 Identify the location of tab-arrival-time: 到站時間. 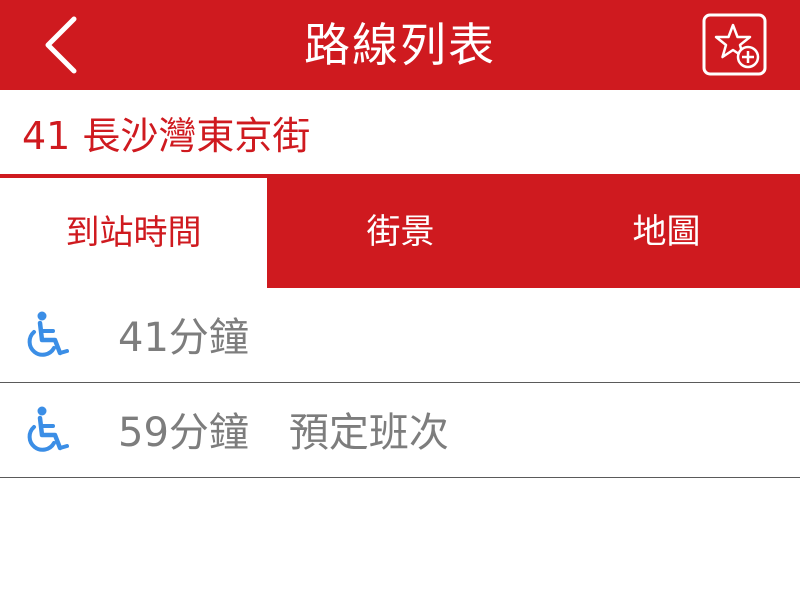
(133, 233).